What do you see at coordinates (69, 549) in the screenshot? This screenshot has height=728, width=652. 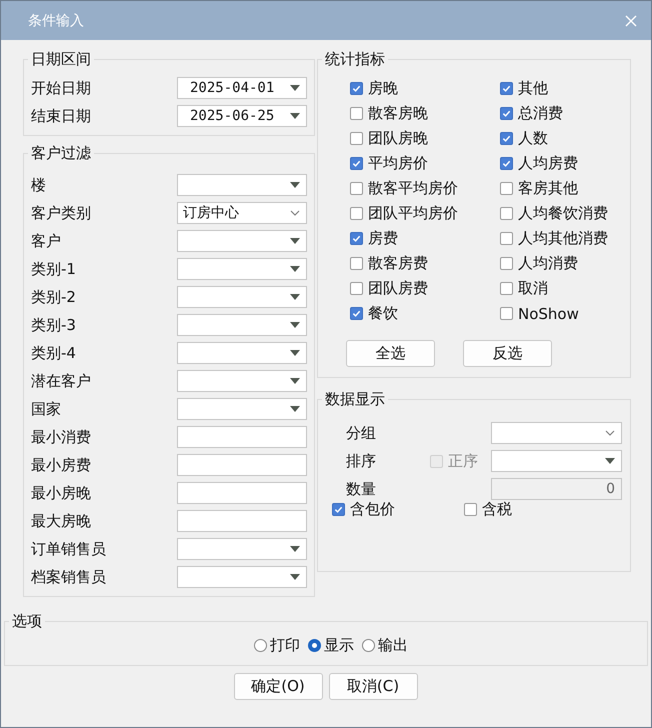 I see `field-label: 订单销售员` at bounding box center [69, 549].